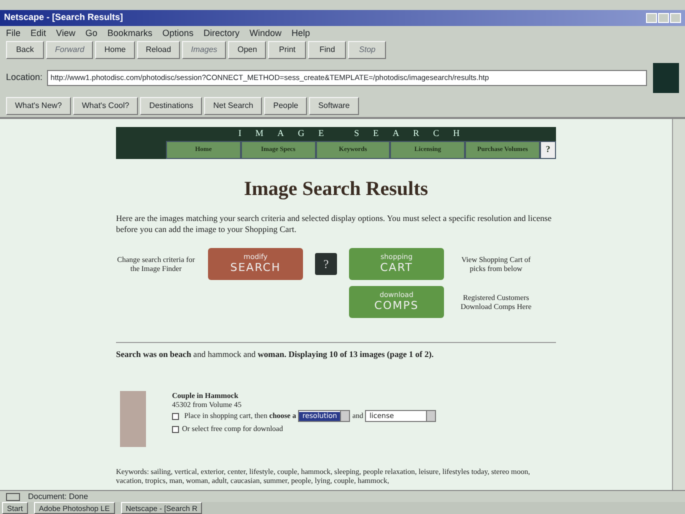 This screenshot has width=685, height=514. I want to click on menu-item: Options, so click(178, 32).